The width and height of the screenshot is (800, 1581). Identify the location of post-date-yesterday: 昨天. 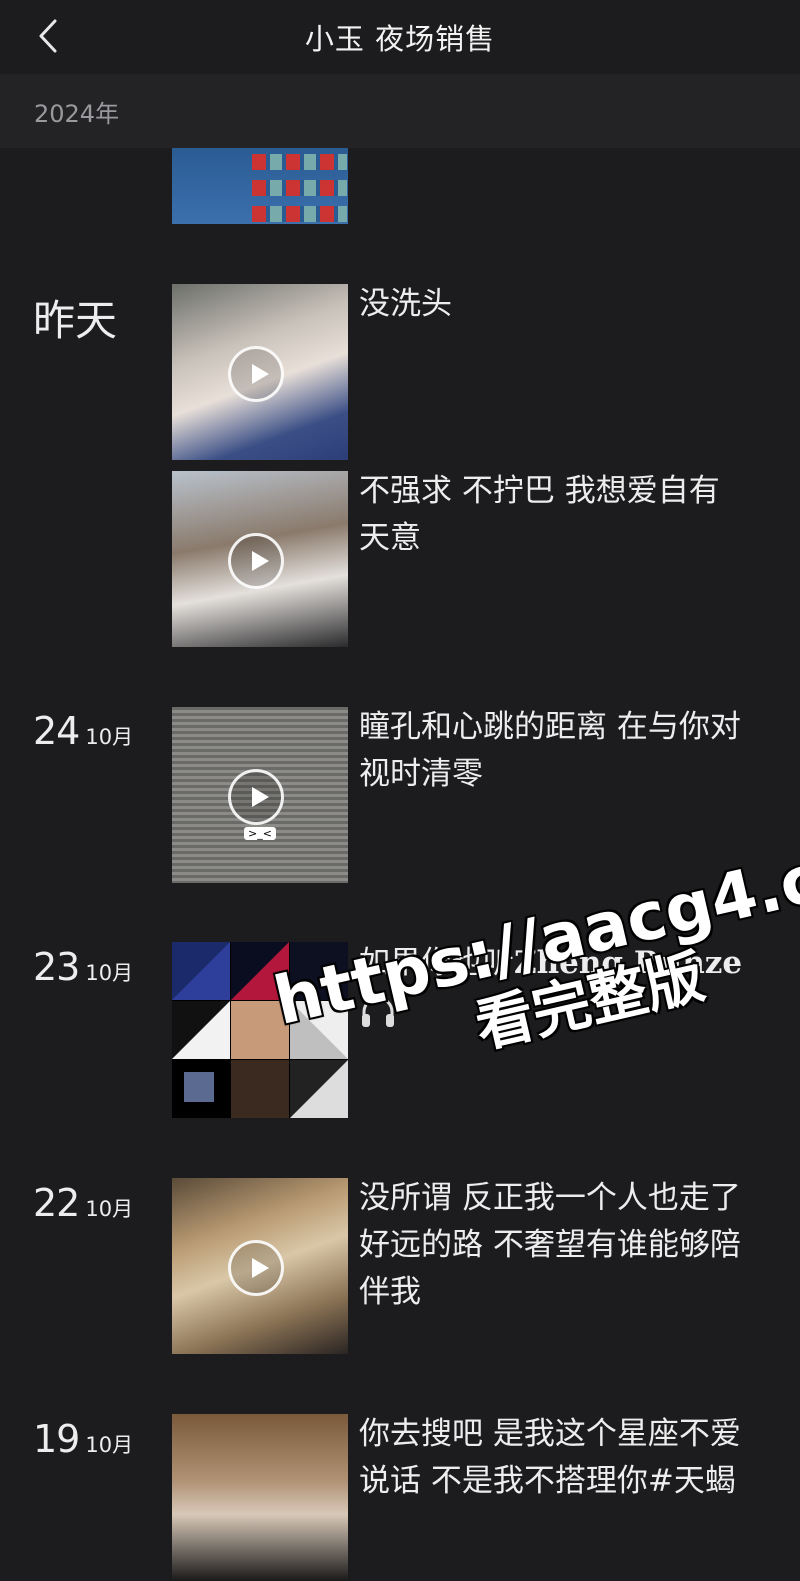
(75, 320).